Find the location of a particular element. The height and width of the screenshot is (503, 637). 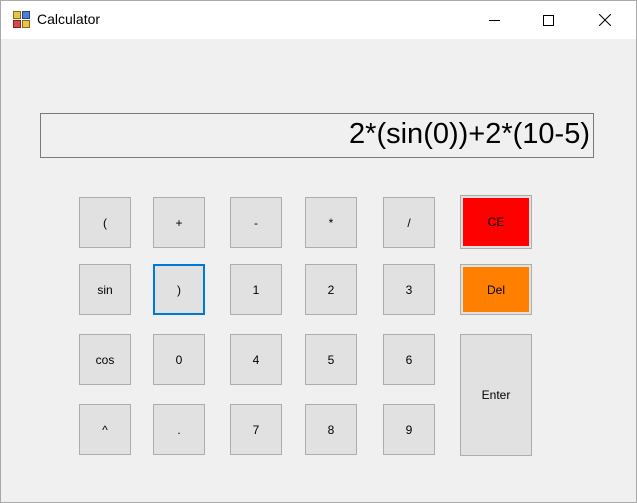

divide-button: / is located at coordinates (409, 222).